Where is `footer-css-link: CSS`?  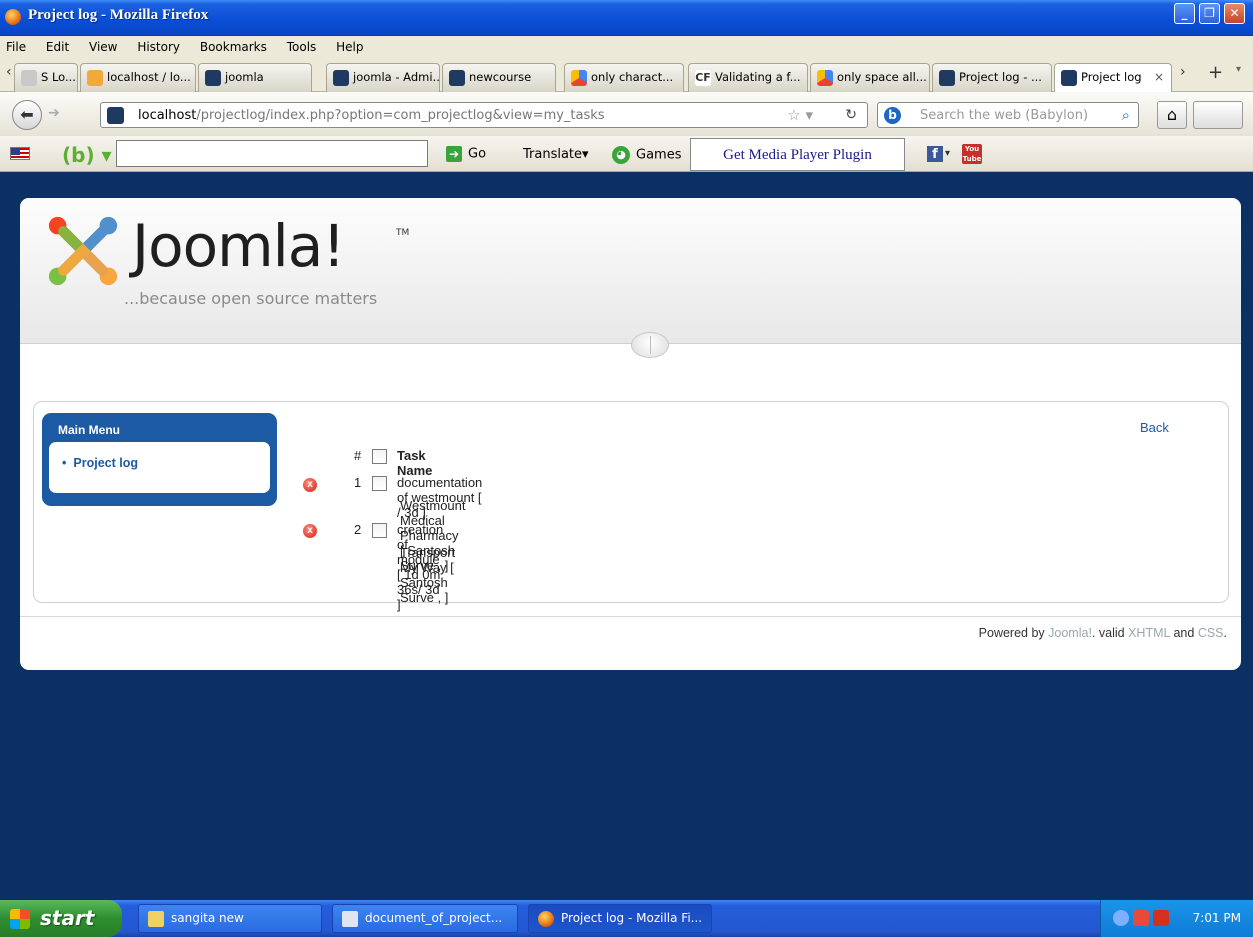
footer-css-link: CSS is located at coordinates (1211, 633).